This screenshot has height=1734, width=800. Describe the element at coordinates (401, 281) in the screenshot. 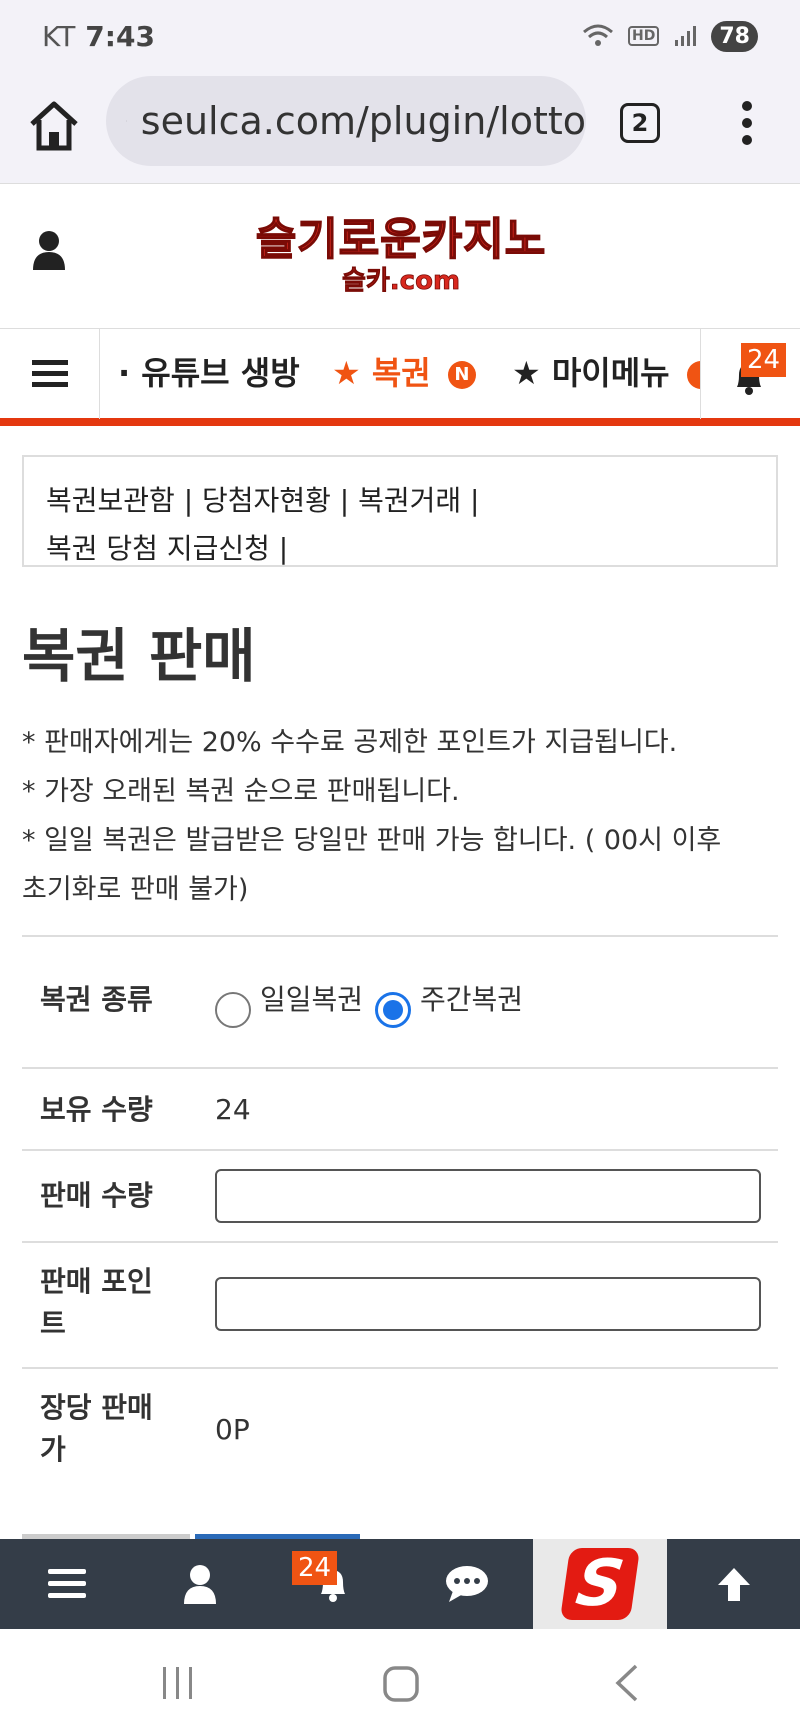

I see `logo-sub-text: 슬카.com` at that location.